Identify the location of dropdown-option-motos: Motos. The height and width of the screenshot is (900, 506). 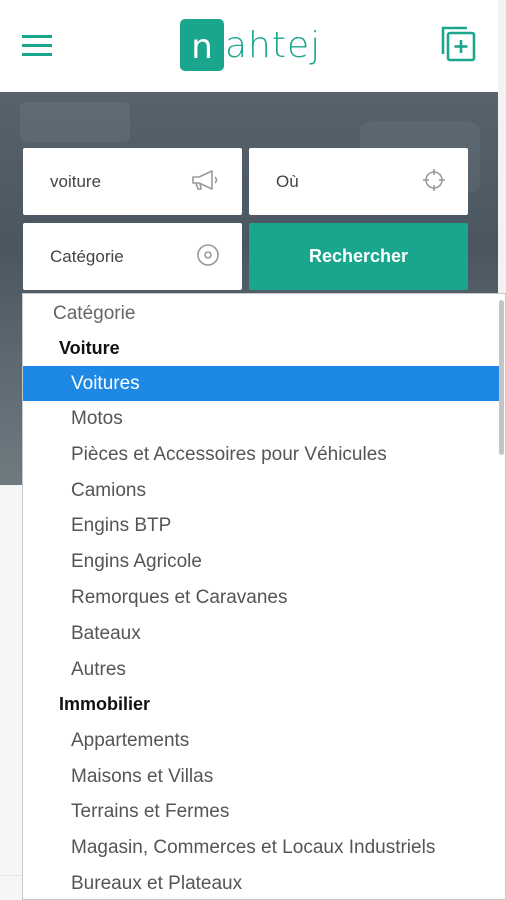
(263, 418).